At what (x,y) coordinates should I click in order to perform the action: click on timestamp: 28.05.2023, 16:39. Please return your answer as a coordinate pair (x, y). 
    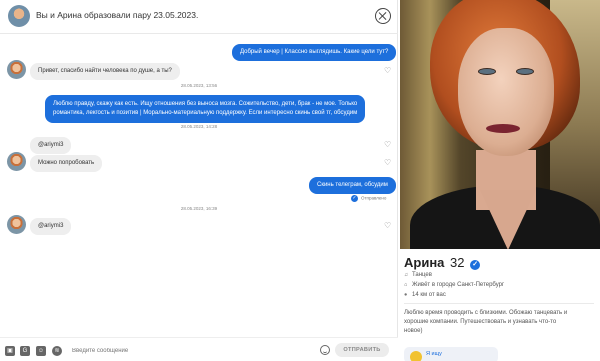
    Looking at the image, I should click on (199, 208).